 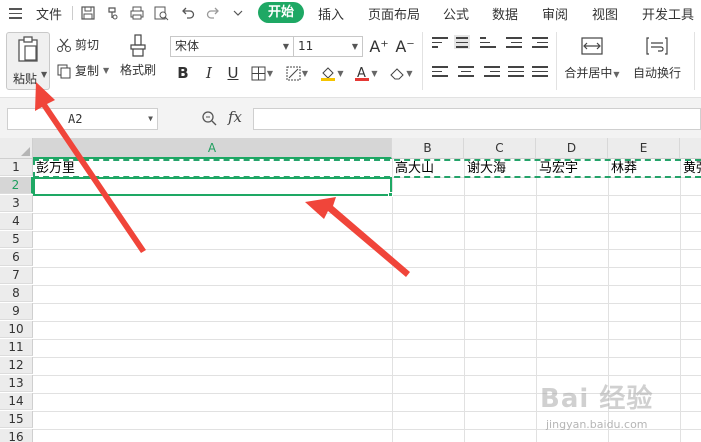 I want to click on row-header-2: 2, so click(x=16, y=185).